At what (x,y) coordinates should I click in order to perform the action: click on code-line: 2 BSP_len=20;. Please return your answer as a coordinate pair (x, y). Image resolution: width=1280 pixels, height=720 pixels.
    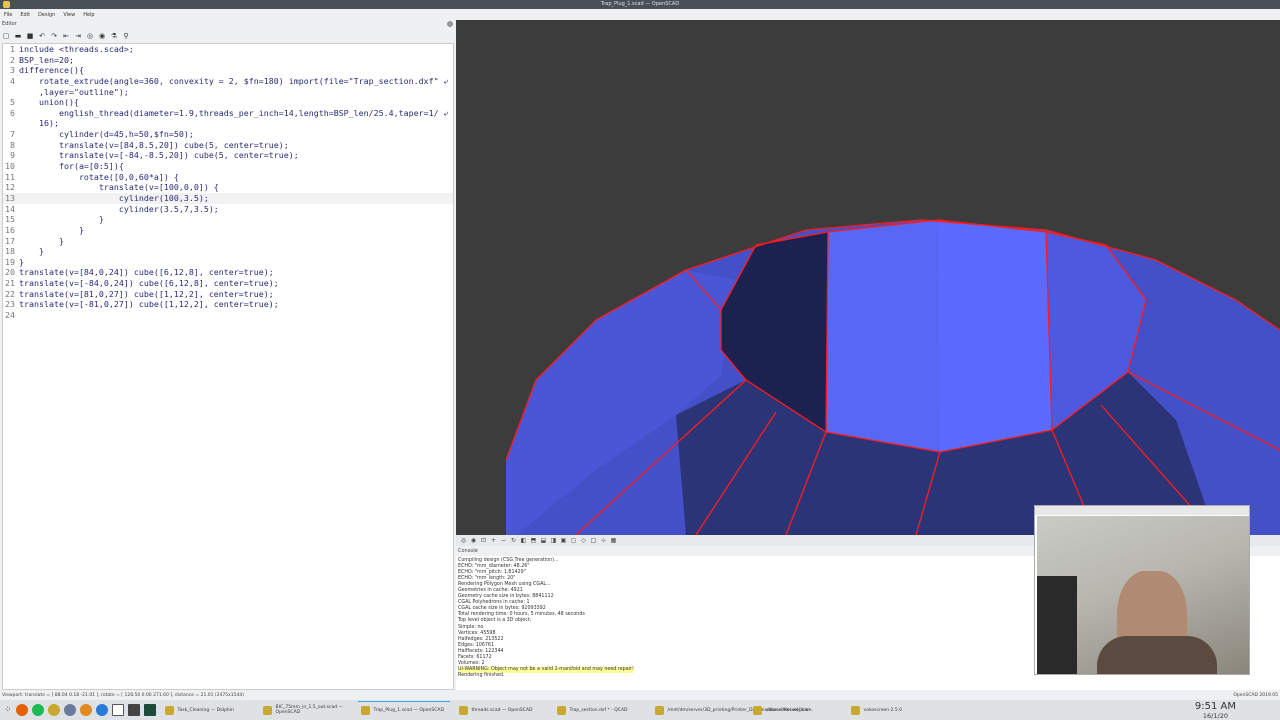
    Looking at the image, I should click on (228, 60).